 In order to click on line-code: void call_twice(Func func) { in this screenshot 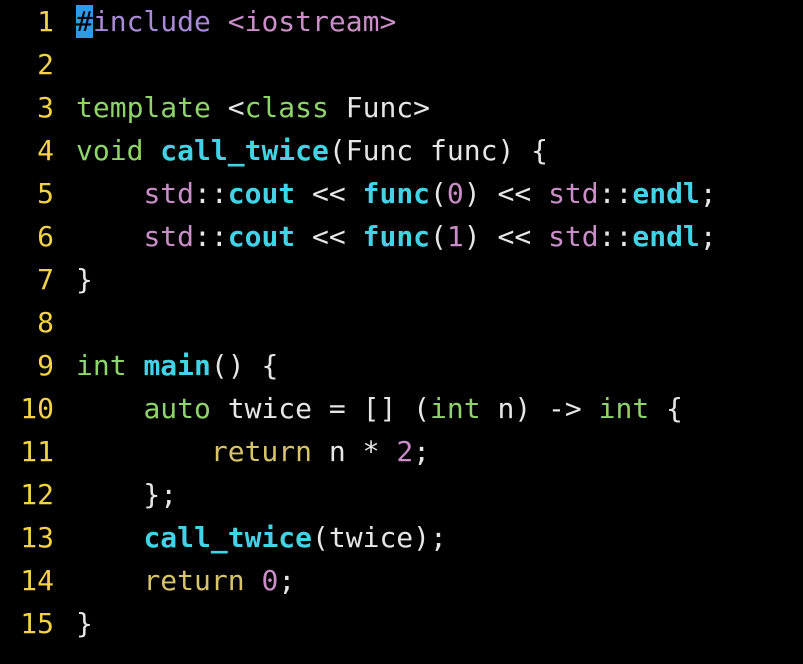, I will do `click(312, 150)`.